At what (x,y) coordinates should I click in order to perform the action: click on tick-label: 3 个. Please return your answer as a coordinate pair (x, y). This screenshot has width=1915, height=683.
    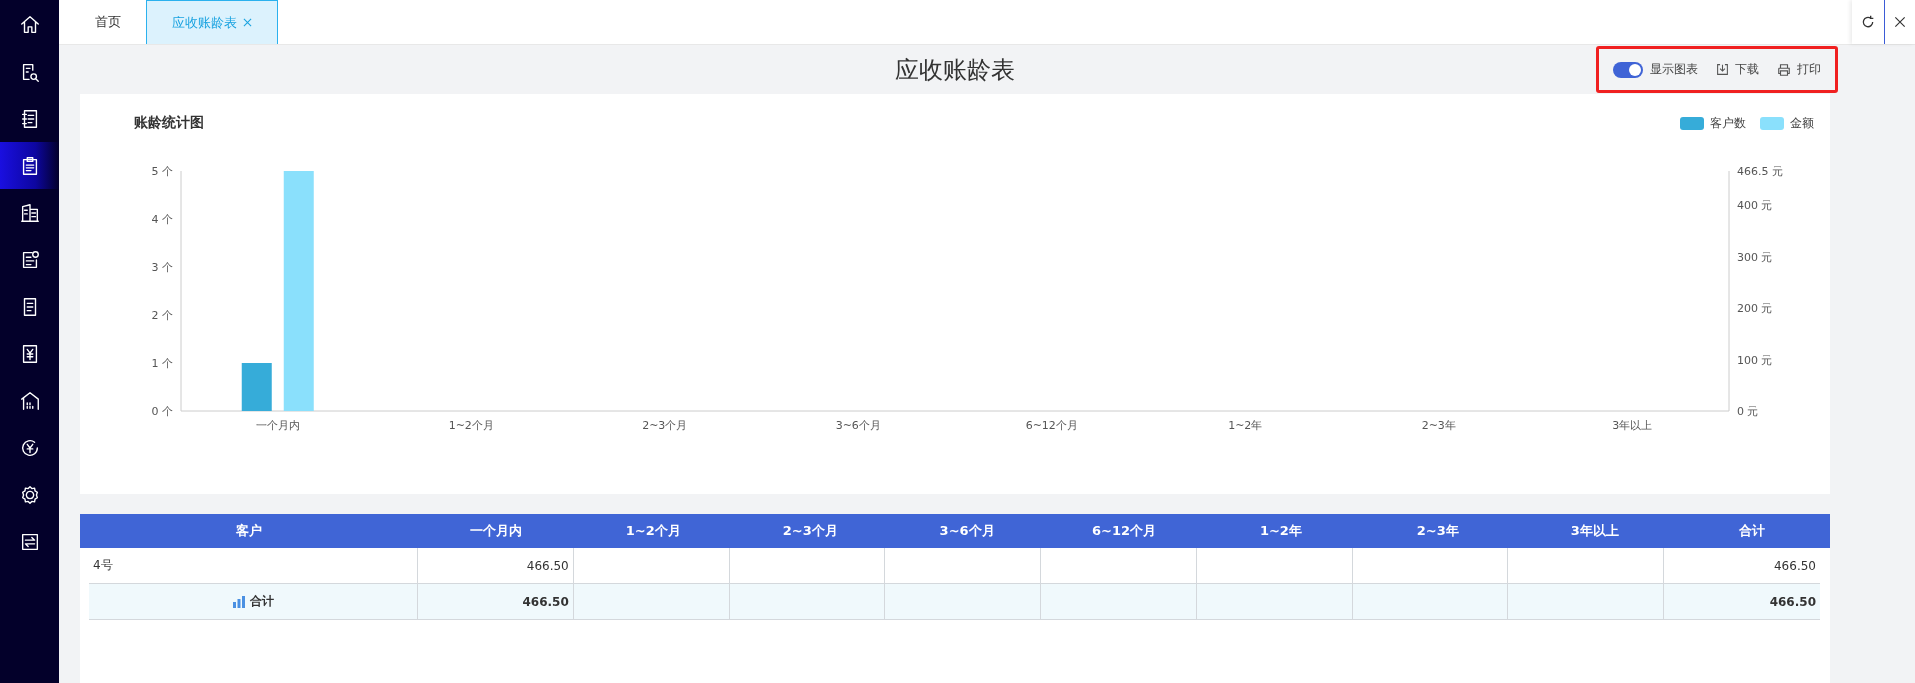
    Looking at the image, I should click on (162, 267).